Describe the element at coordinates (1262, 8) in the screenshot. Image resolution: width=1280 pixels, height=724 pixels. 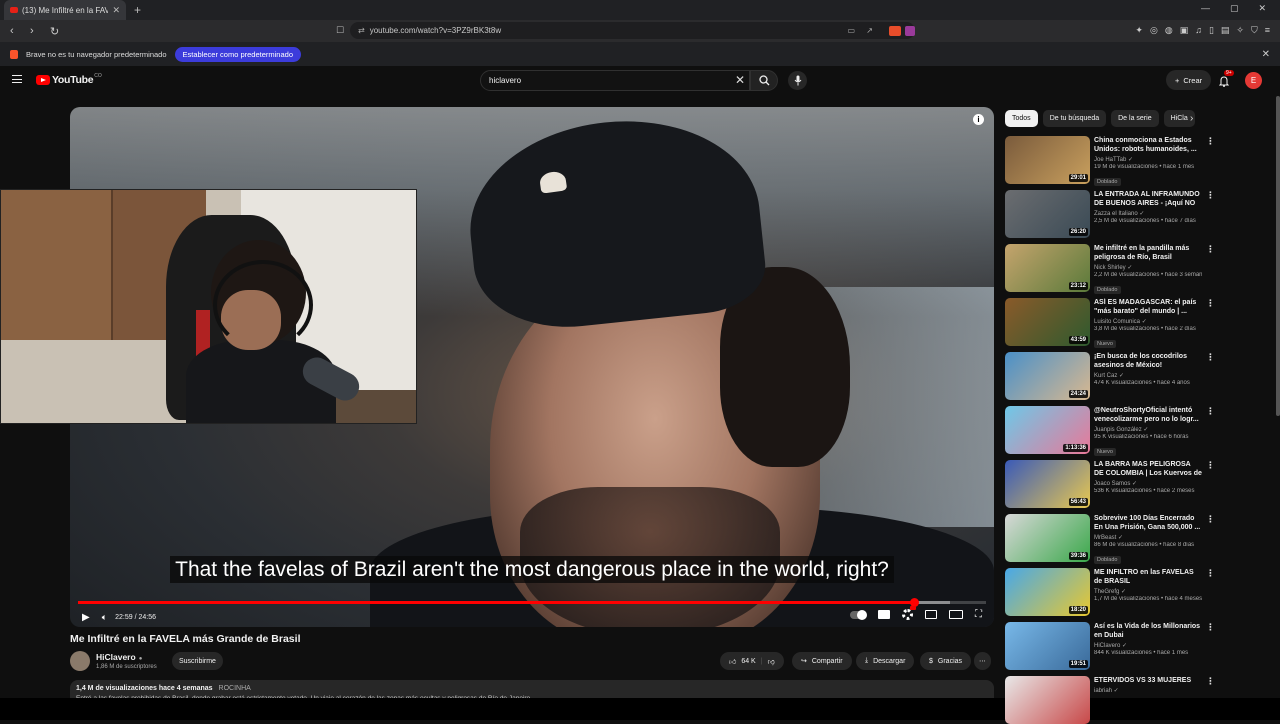
I see `close-window-icon: ✕` at that location.